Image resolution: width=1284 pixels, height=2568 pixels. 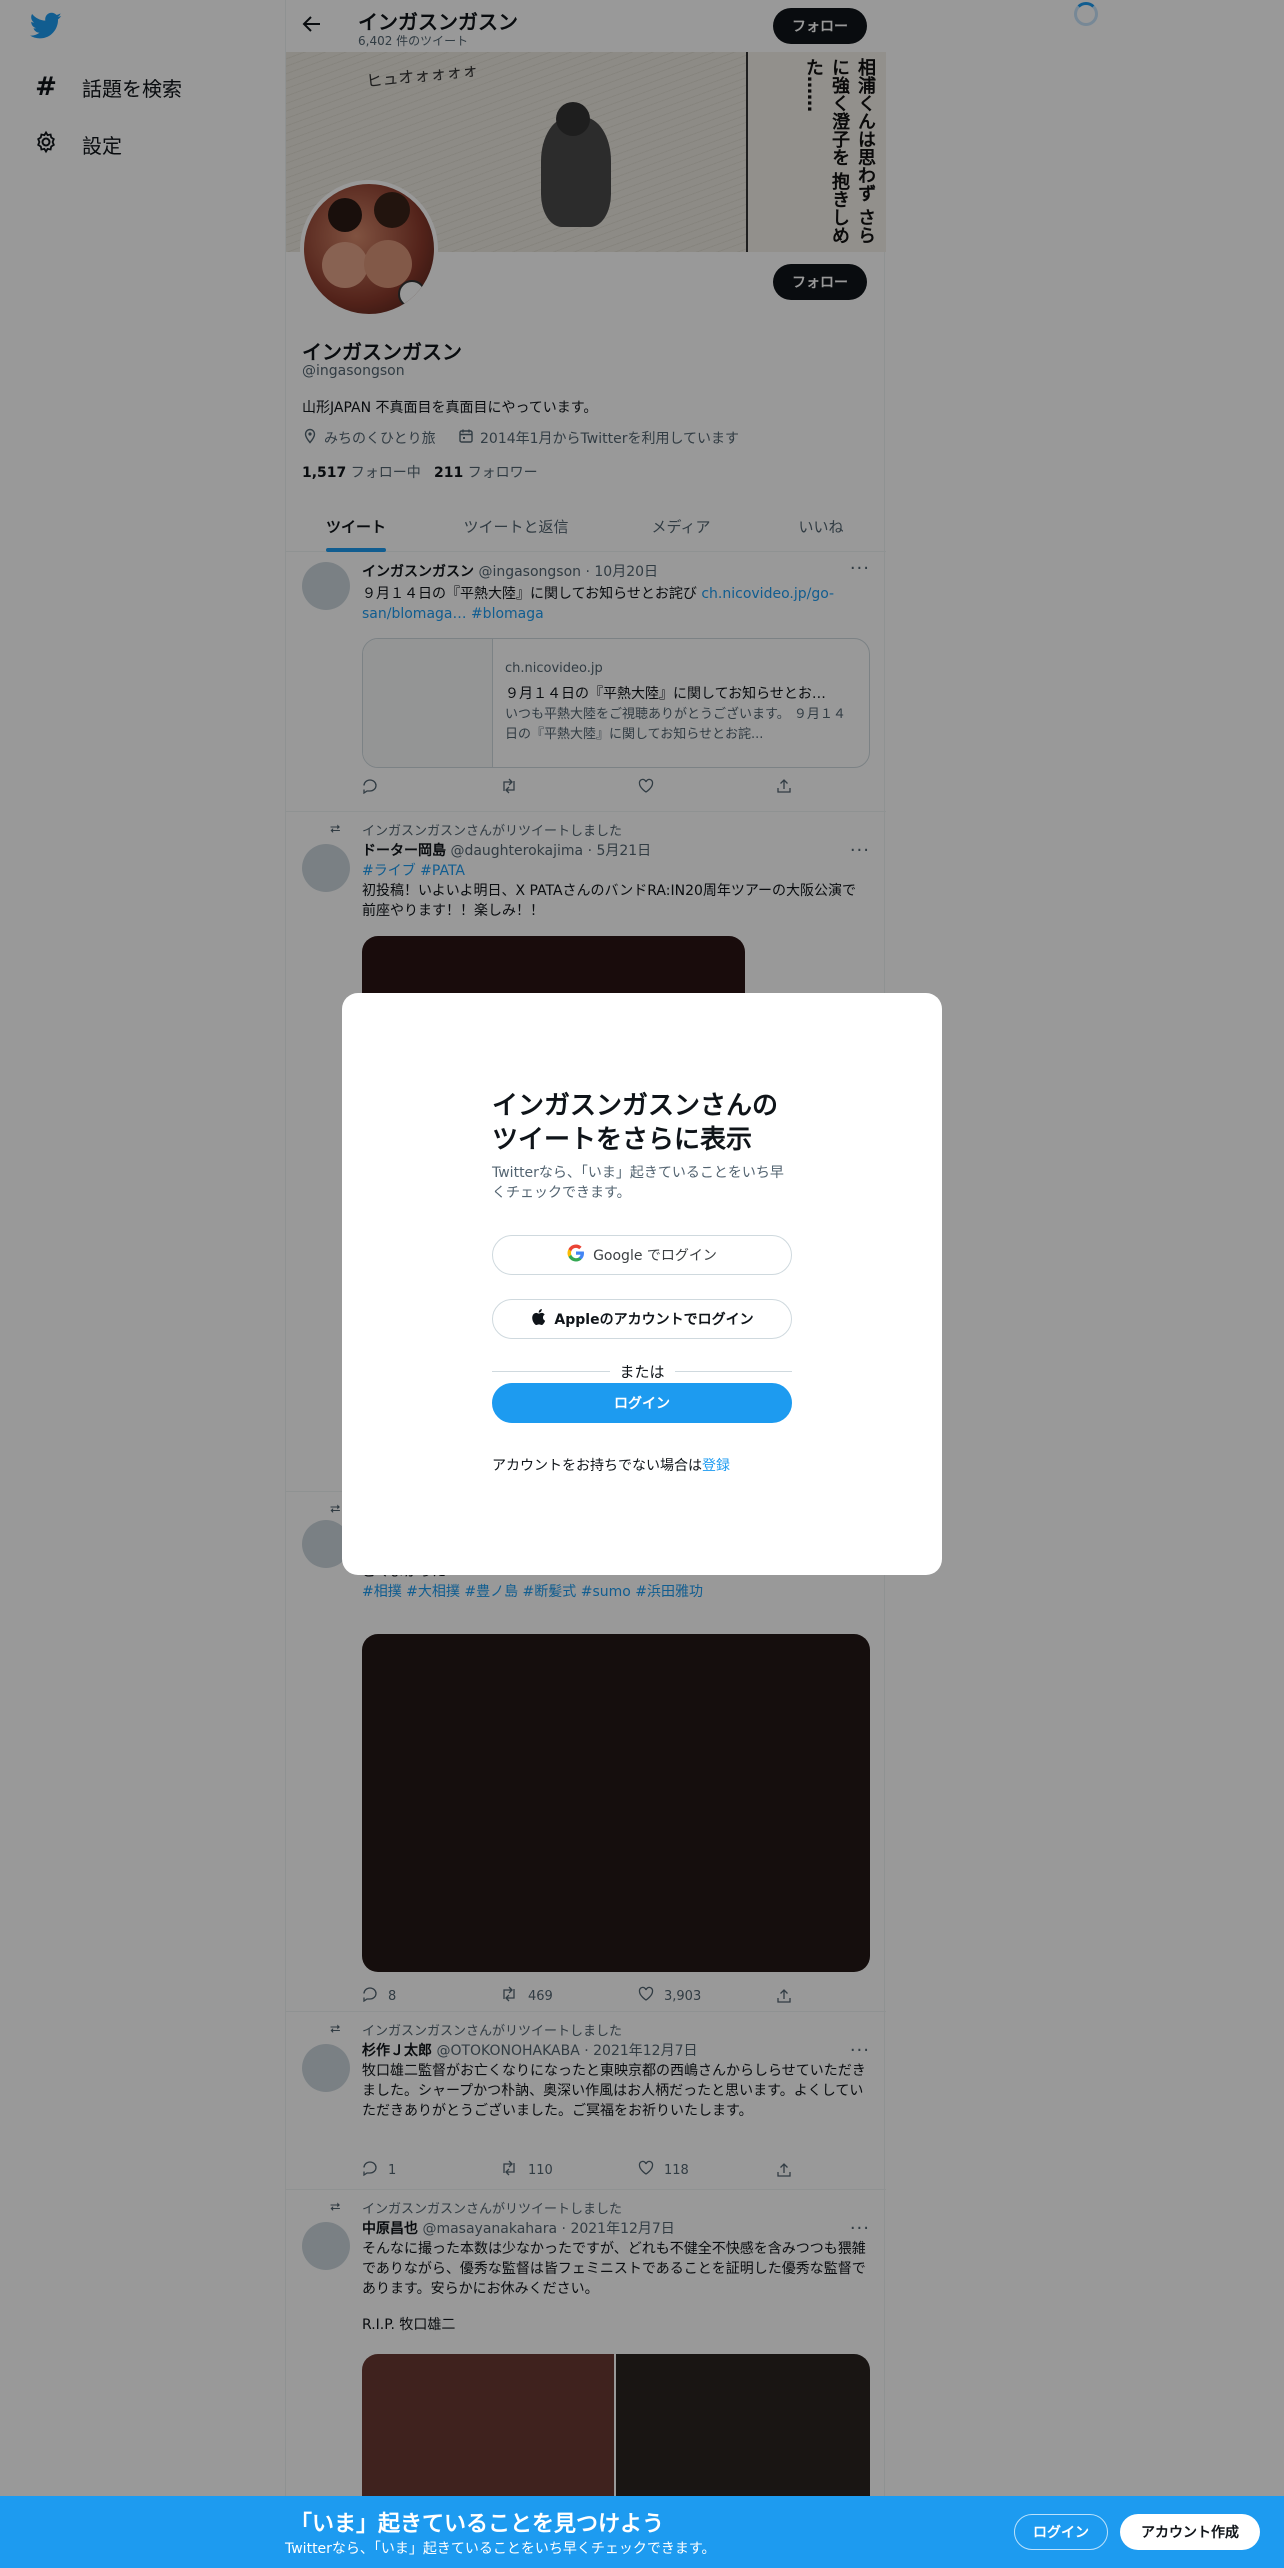 I want to click on or-divider: または, so click(x=642, y=1371).